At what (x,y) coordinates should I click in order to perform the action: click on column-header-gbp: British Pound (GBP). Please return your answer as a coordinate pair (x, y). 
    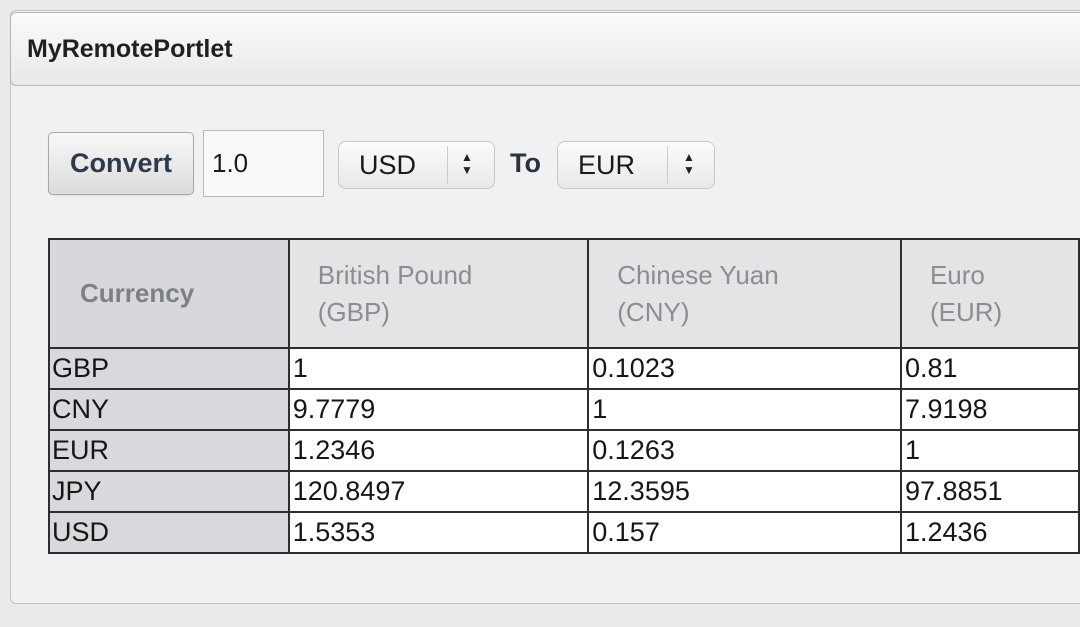
    Looking at the image, I should click on (438, 293).